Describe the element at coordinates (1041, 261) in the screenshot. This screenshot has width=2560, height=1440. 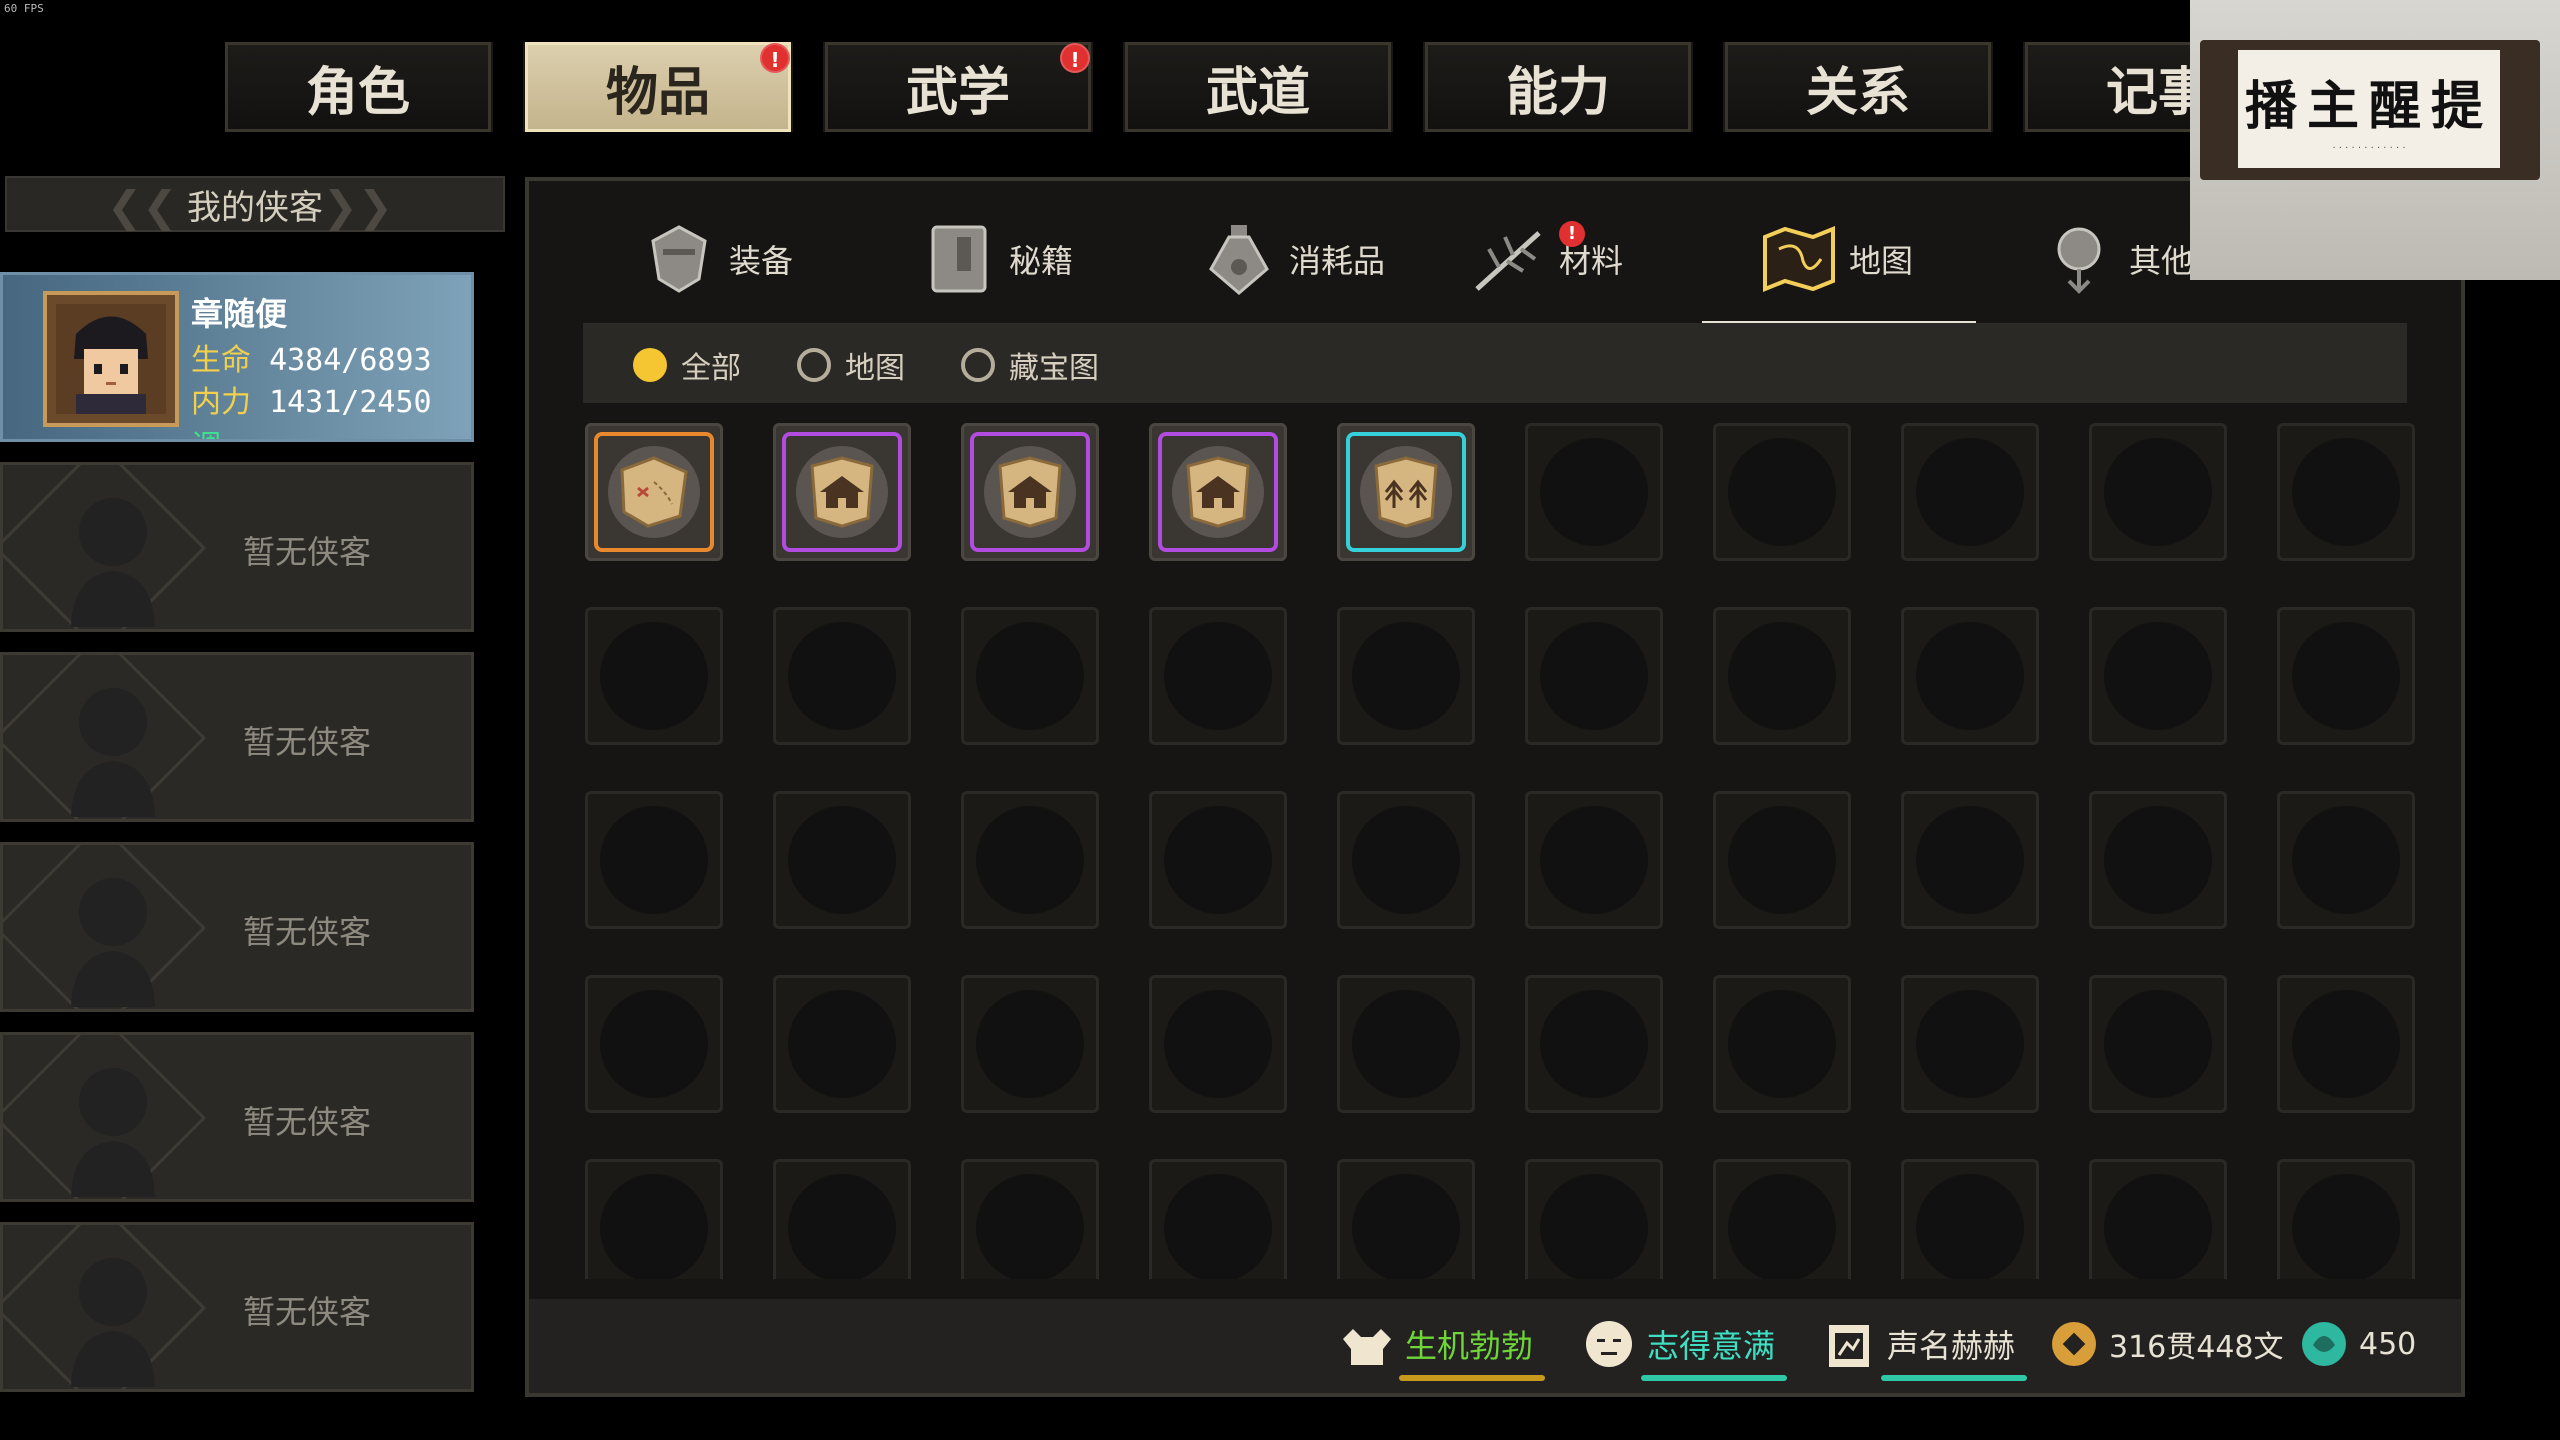
I see `category-label: 秘籍` at that location.